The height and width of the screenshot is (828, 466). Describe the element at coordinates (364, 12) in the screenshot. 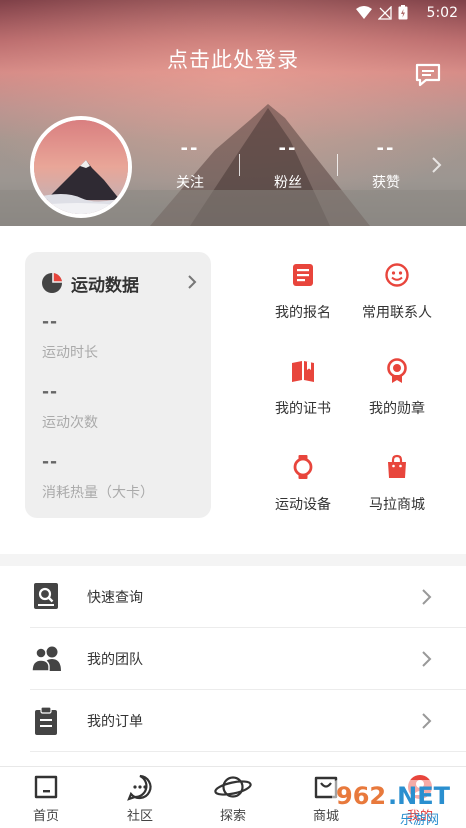

I see `wifi-icon` at that location.